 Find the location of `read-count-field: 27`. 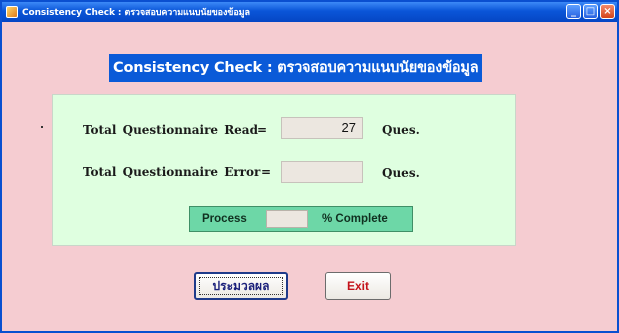

read-count-field: 27 is located at coordinates (322, 128).